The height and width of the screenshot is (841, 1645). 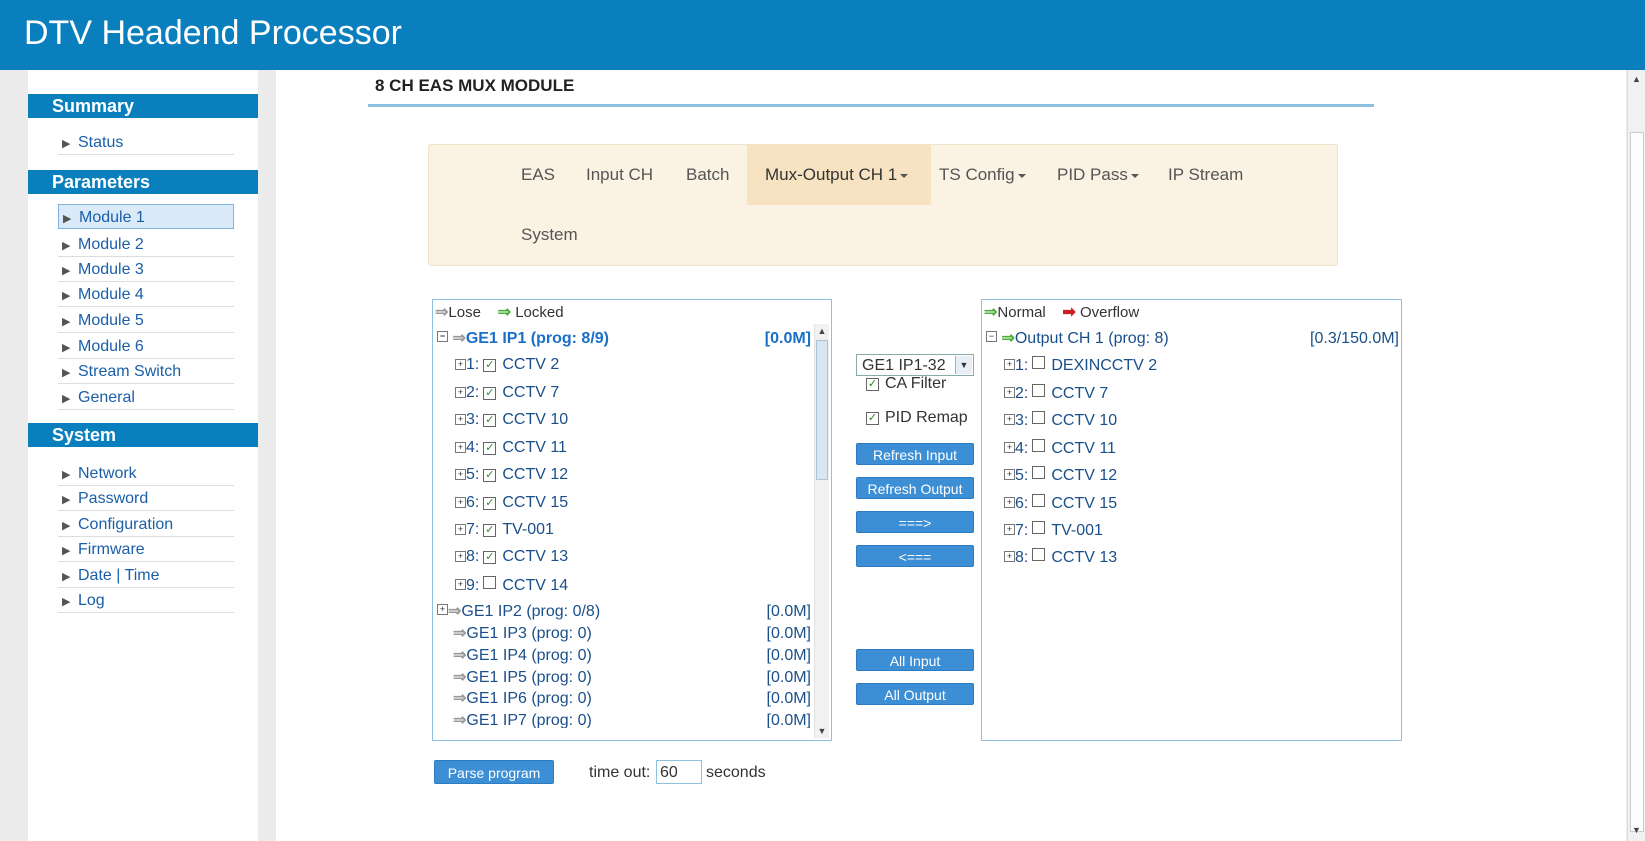 I want to click on tab-ts-config: TS Config, so click(x=982, y=175).